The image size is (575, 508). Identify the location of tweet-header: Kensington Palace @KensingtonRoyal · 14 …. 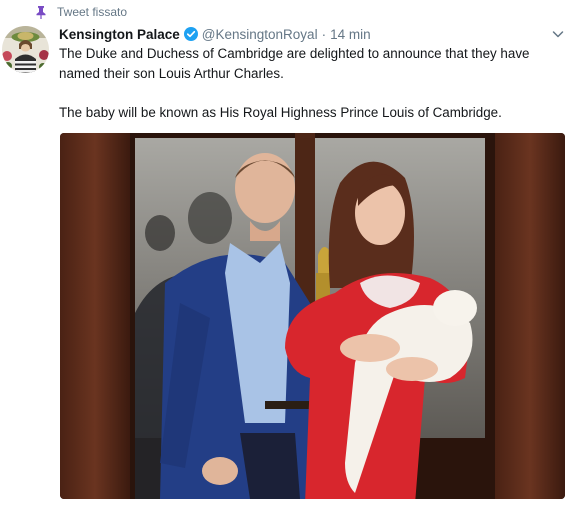
(312, 34).